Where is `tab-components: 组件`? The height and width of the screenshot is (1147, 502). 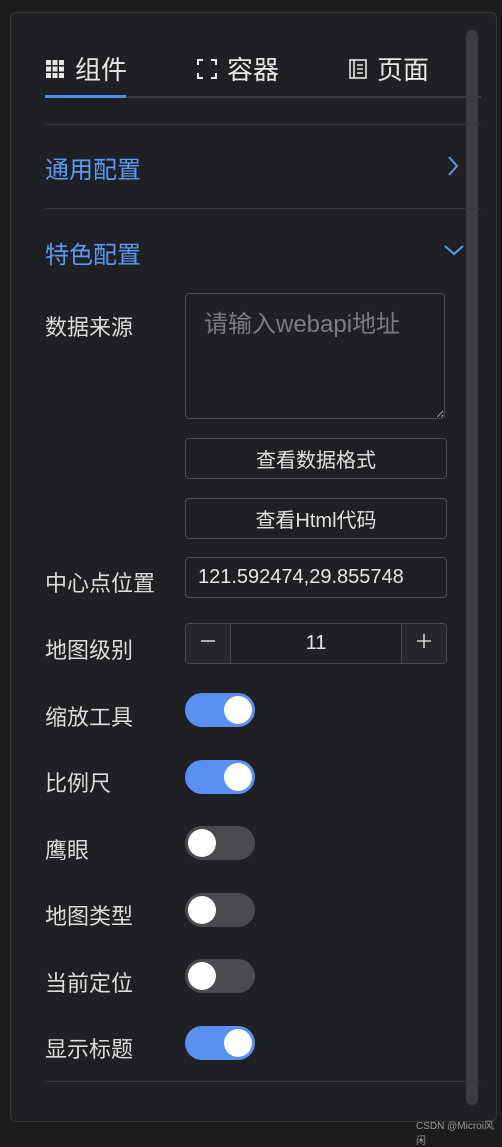
tab-components: 组件 is located at coordinates (86, 68).